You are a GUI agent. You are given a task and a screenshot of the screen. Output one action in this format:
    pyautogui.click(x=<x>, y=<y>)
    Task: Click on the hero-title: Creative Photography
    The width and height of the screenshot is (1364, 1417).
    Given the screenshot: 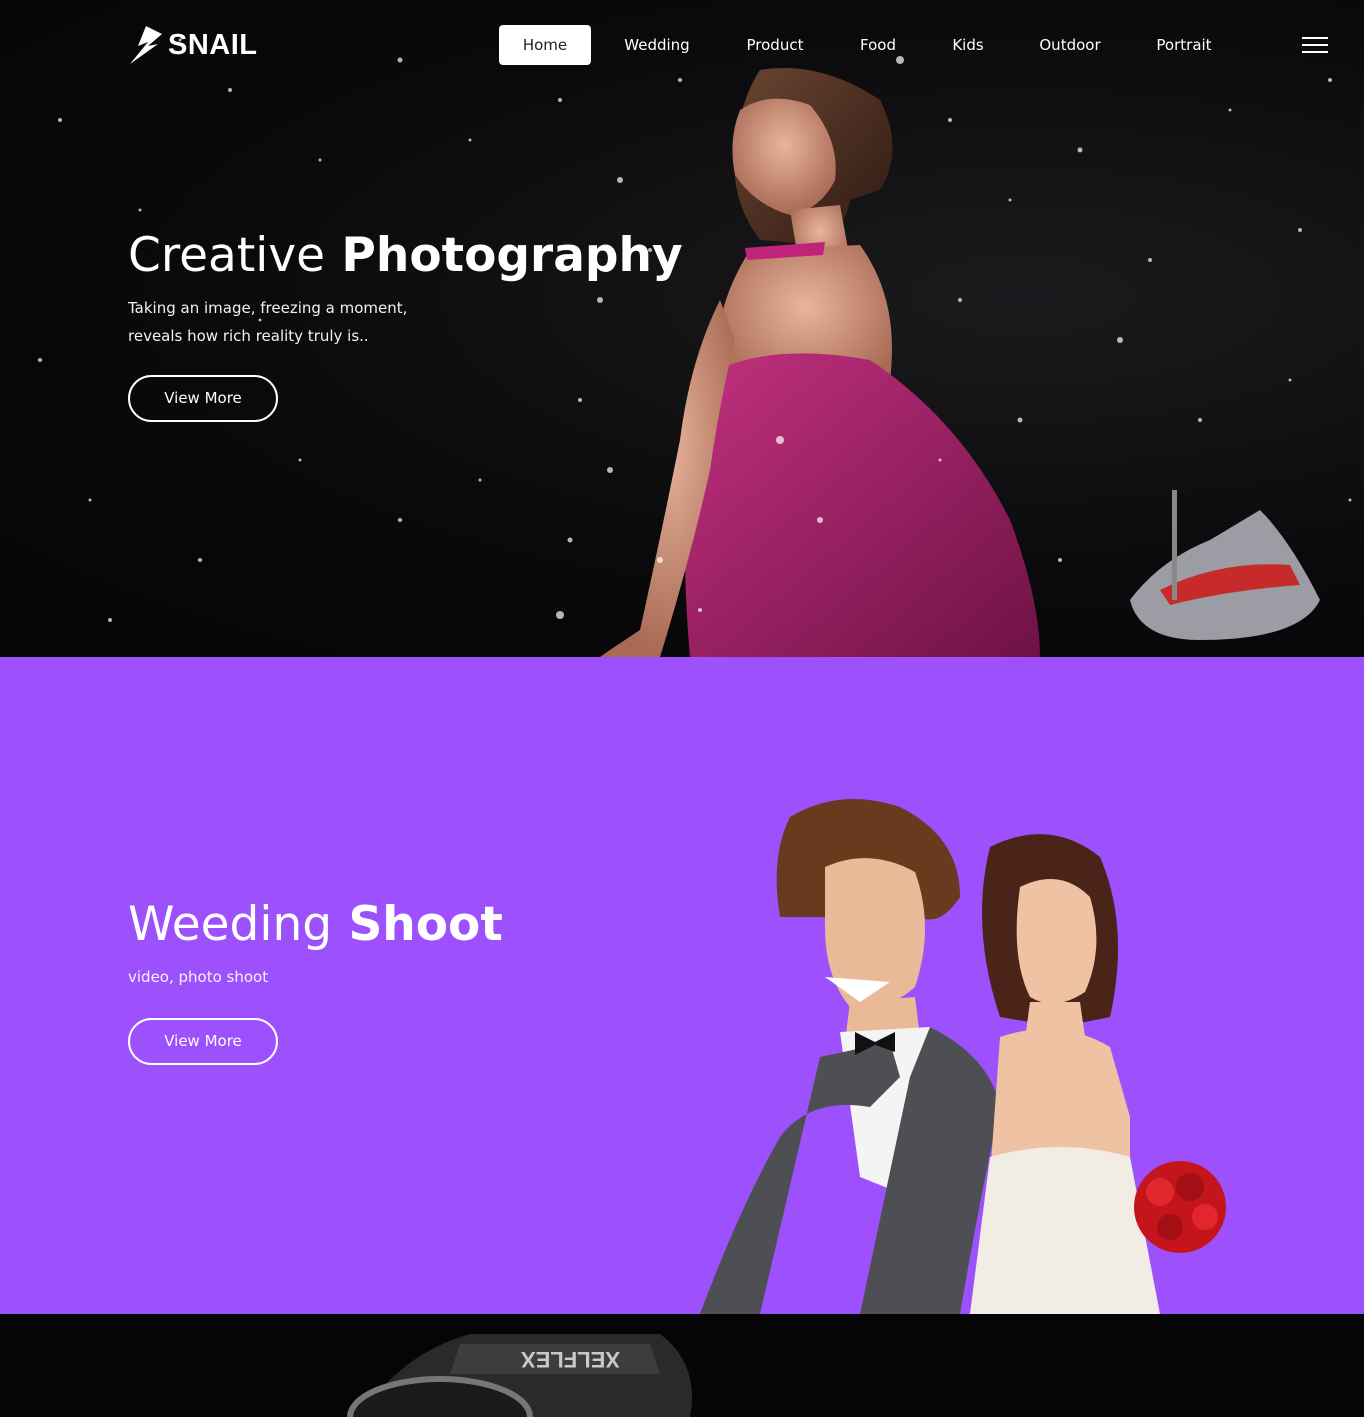 What is the action you would take?
    pyautogui.click(x=405, y=255)
    